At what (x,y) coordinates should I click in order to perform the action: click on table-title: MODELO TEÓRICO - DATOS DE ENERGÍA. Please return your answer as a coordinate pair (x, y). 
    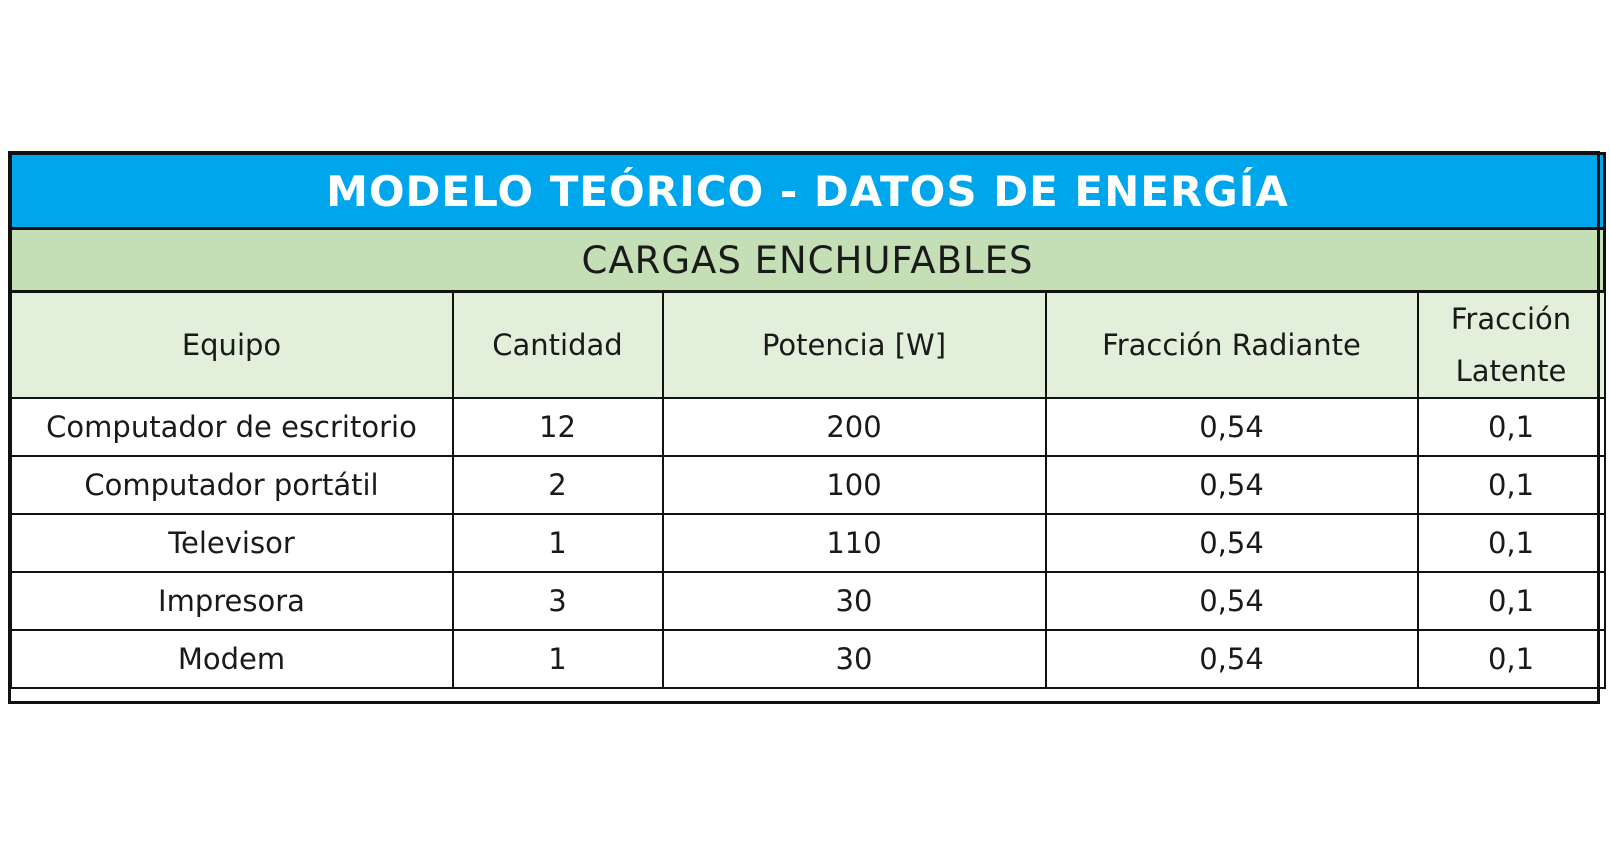
    Looking at the image, I should click on (807, 191).